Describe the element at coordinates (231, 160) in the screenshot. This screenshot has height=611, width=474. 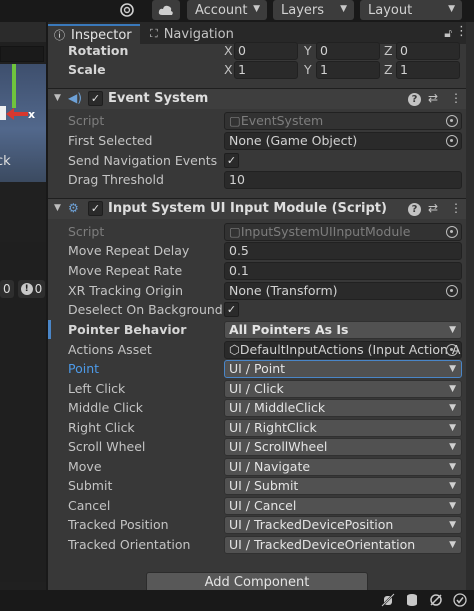
I see `send-navigation-checkbox: ✓` at that location.